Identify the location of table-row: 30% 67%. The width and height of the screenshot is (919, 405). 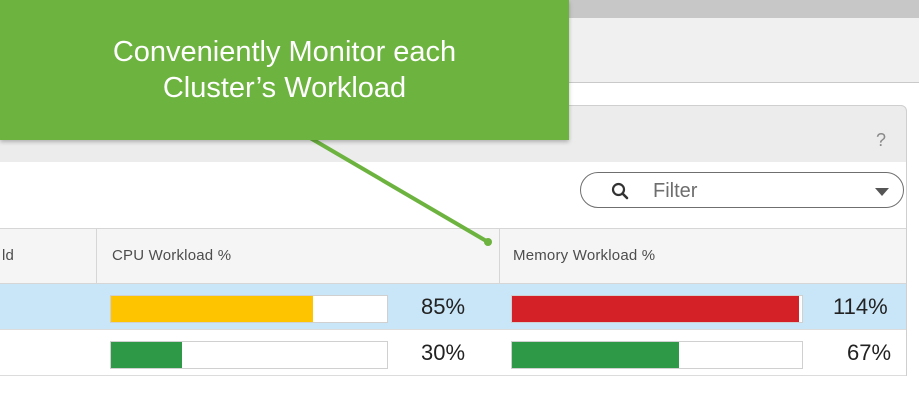
(453, 353).